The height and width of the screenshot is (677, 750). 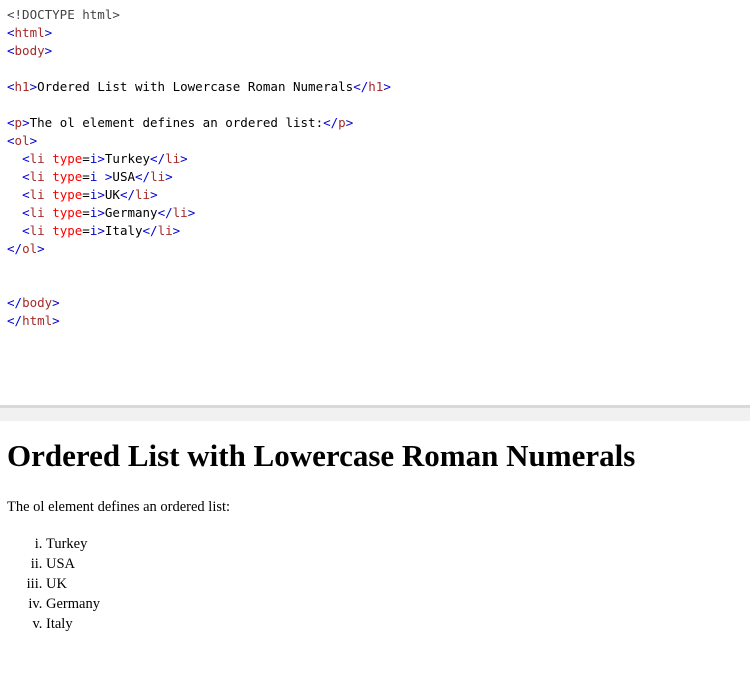 I want to click on code-line: <body>, so click(x=199, y=51).